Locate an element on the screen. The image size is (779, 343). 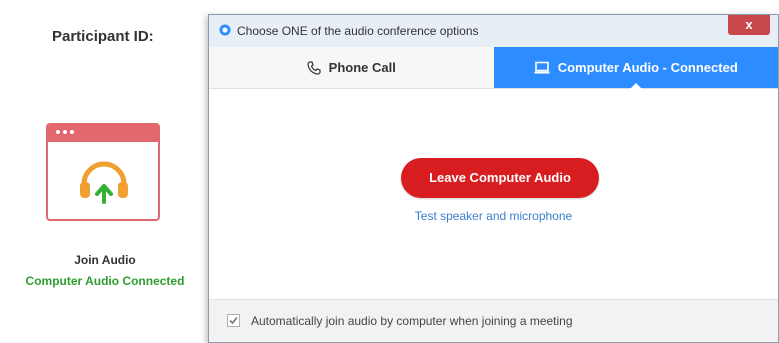
tab-phone-call: Phone Call is located at coordinates (351, 67).